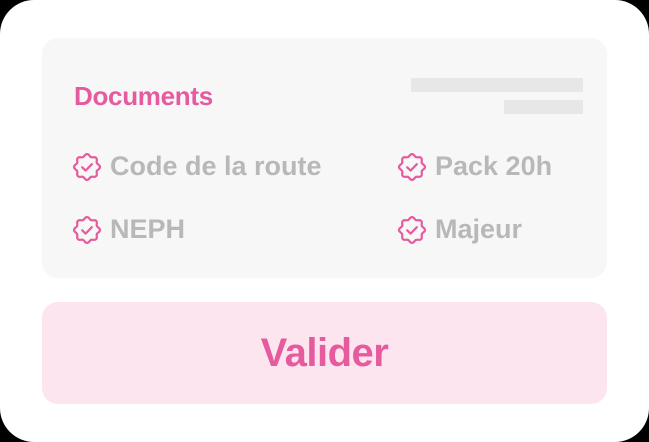 This screenshot has height=442, width=649. Describe the element at coordinates (494, 166) in the screenshot. I see `document-item-label: Pack 20h` at that location.